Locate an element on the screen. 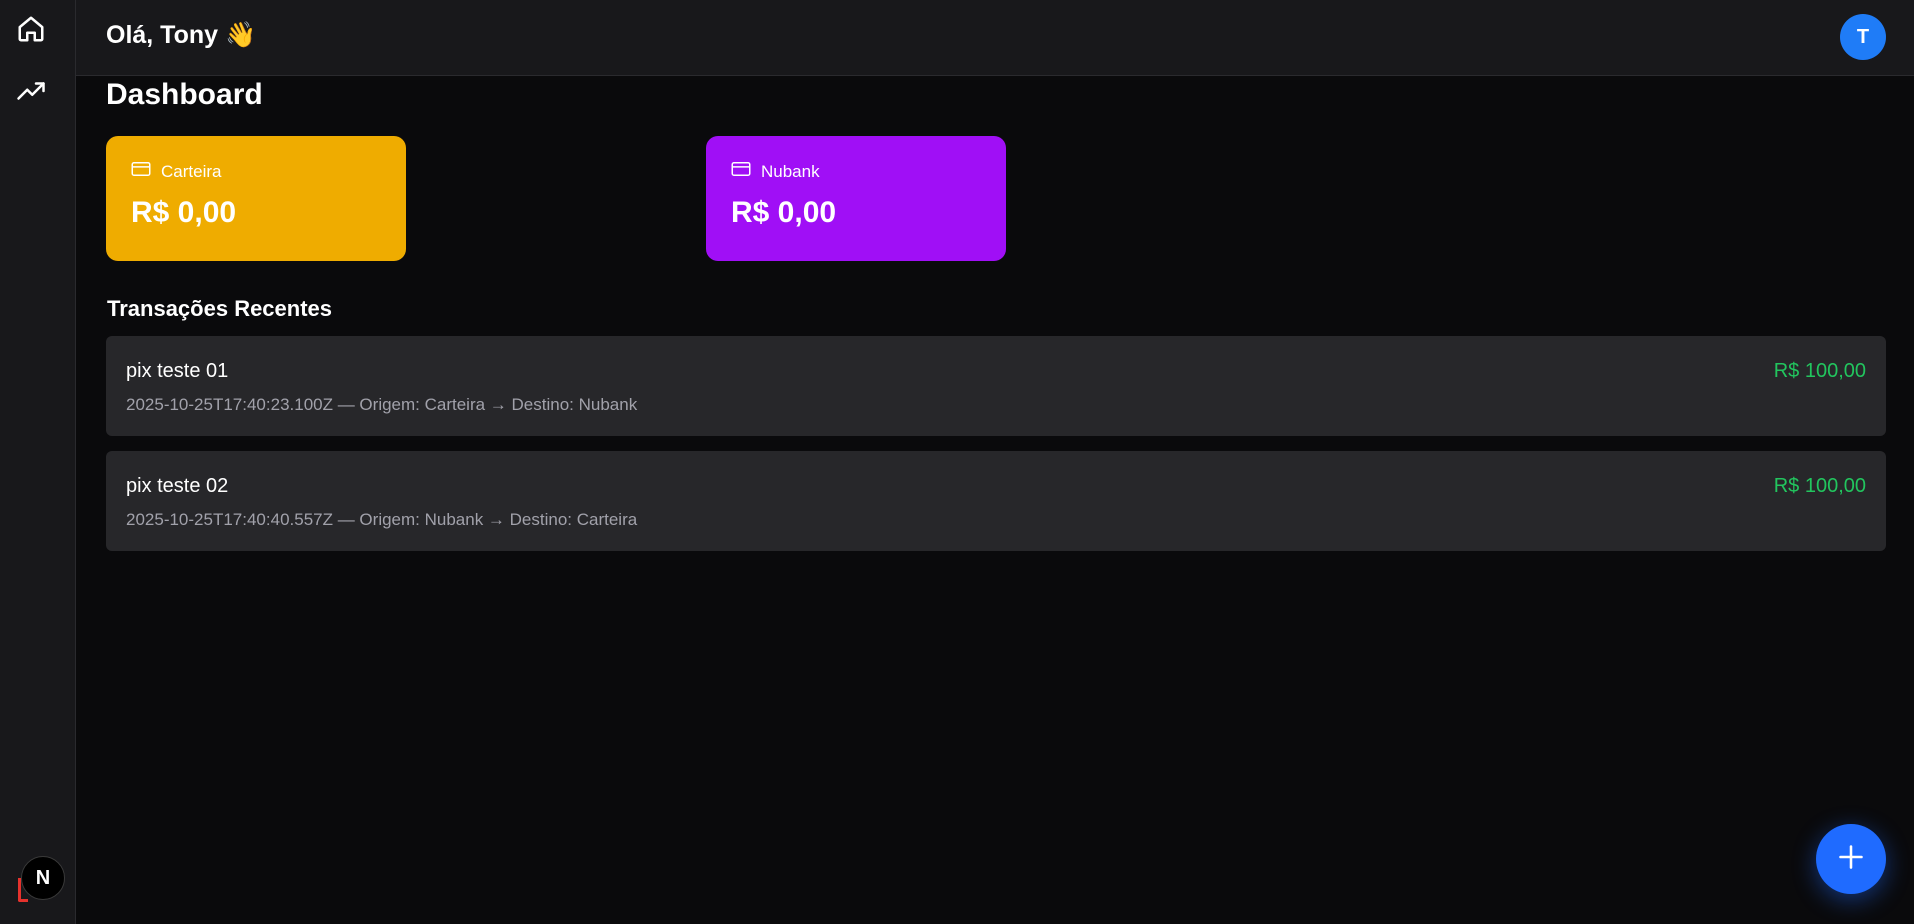 The height and width of the screenshot is (924, 1914). home-icon is located at coordinates (31, 29).